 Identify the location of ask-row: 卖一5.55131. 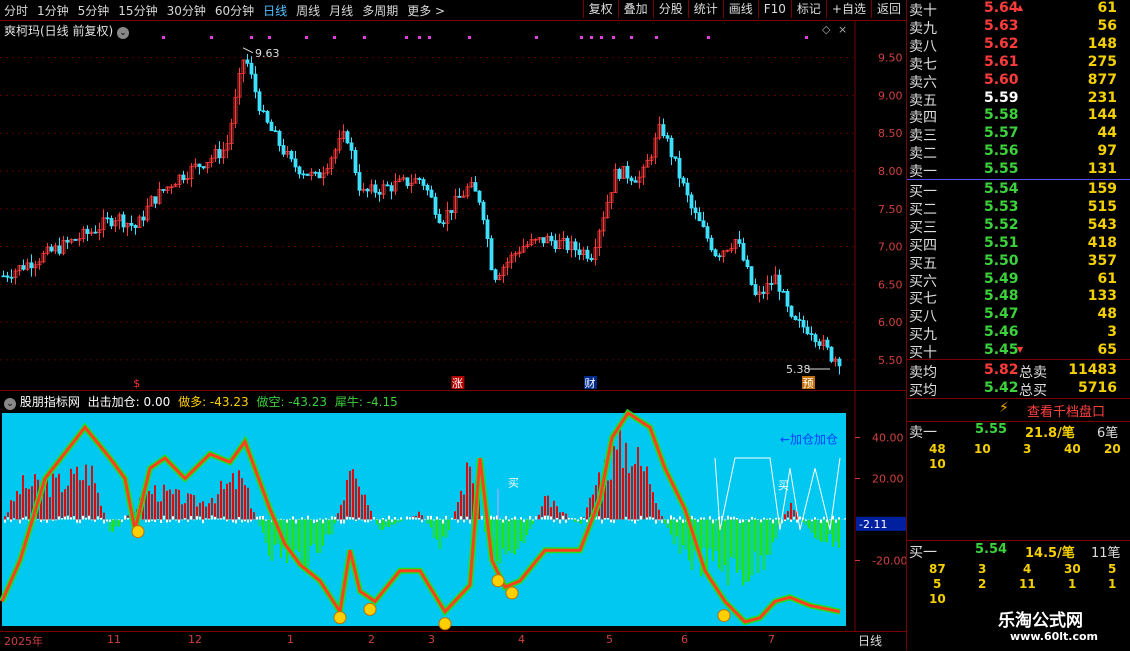
(1018, 170).